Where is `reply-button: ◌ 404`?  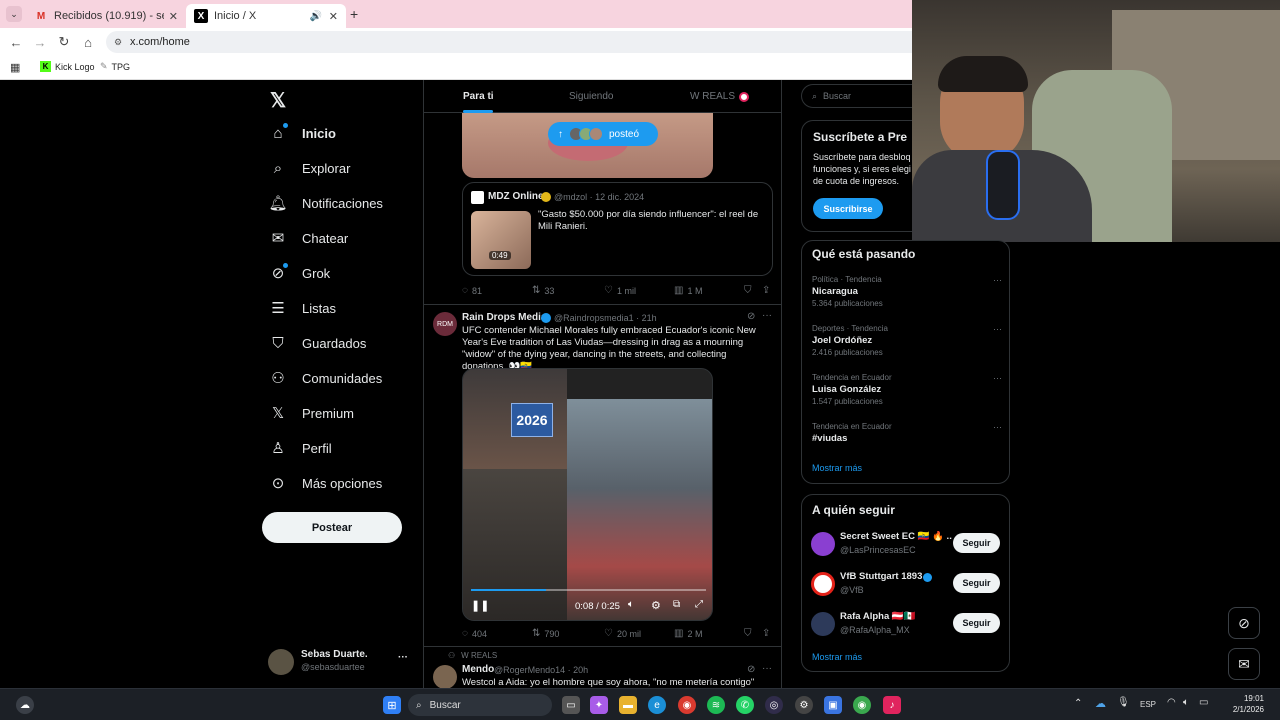 reply-button: ◌ 404 is located at coordinates (474, 633).